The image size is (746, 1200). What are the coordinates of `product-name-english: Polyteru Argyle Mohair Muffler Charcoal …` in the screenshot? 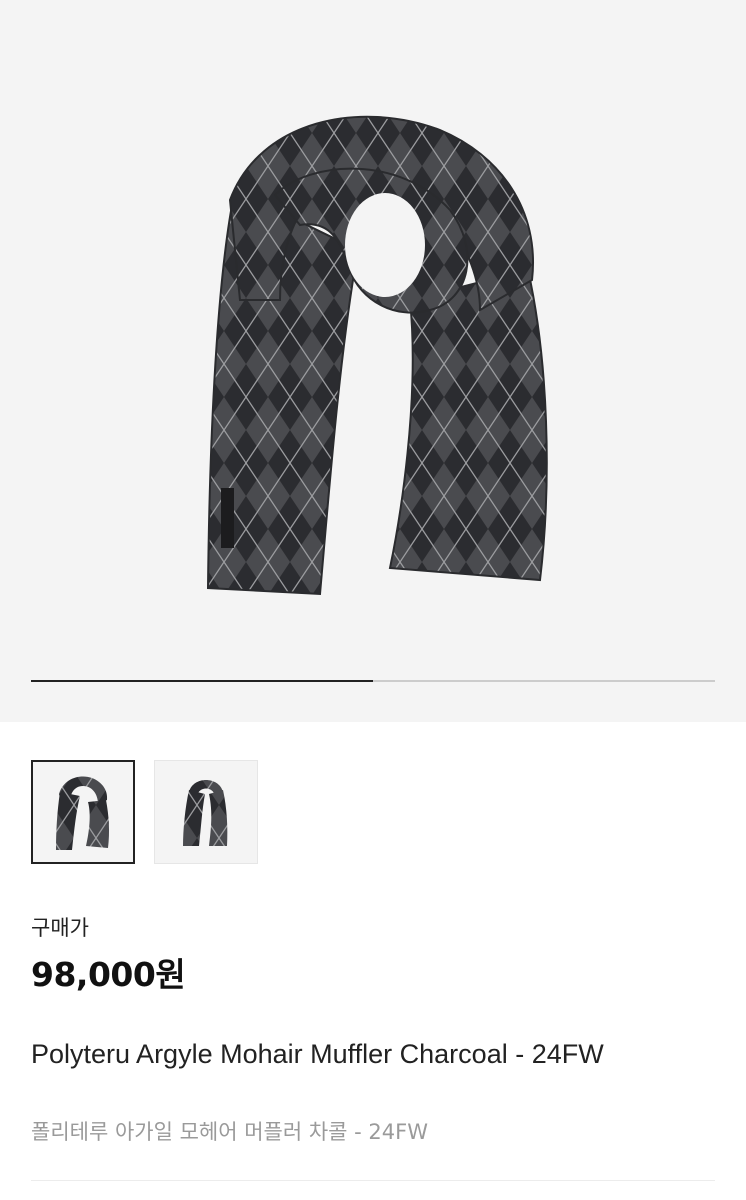 It's located at (317, 1054).